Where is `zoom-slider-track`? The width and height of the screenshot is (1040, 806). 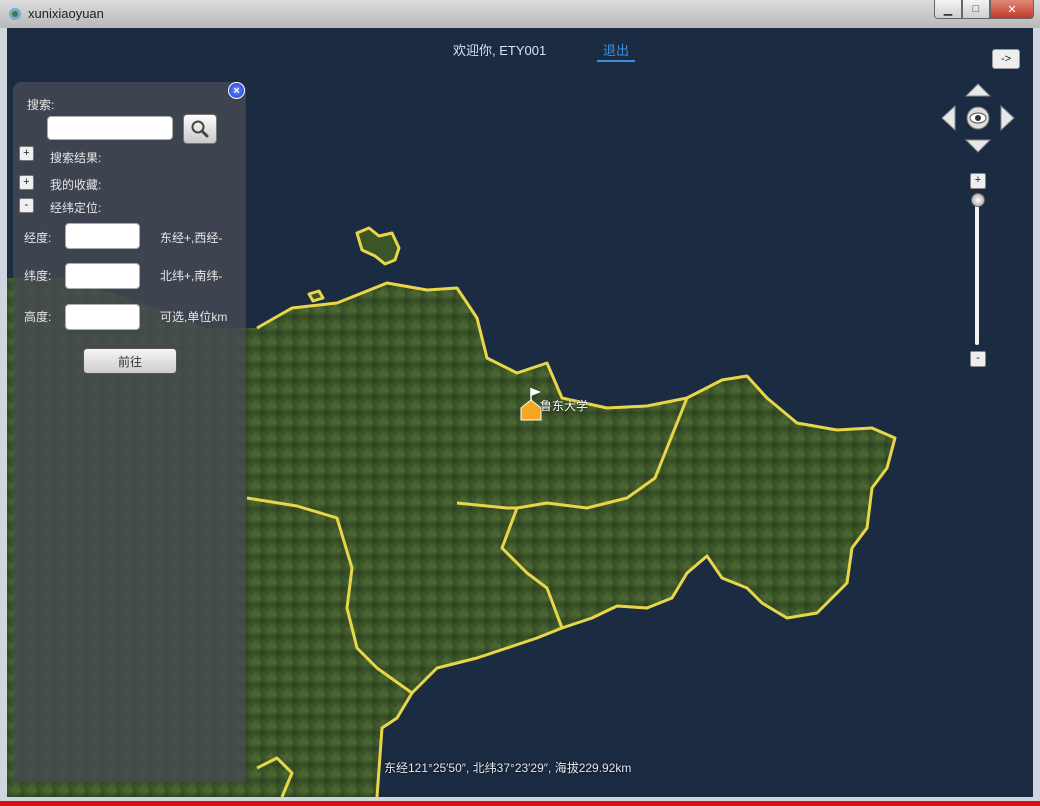 zoom-slider-track is located at coordinates (977, 269).